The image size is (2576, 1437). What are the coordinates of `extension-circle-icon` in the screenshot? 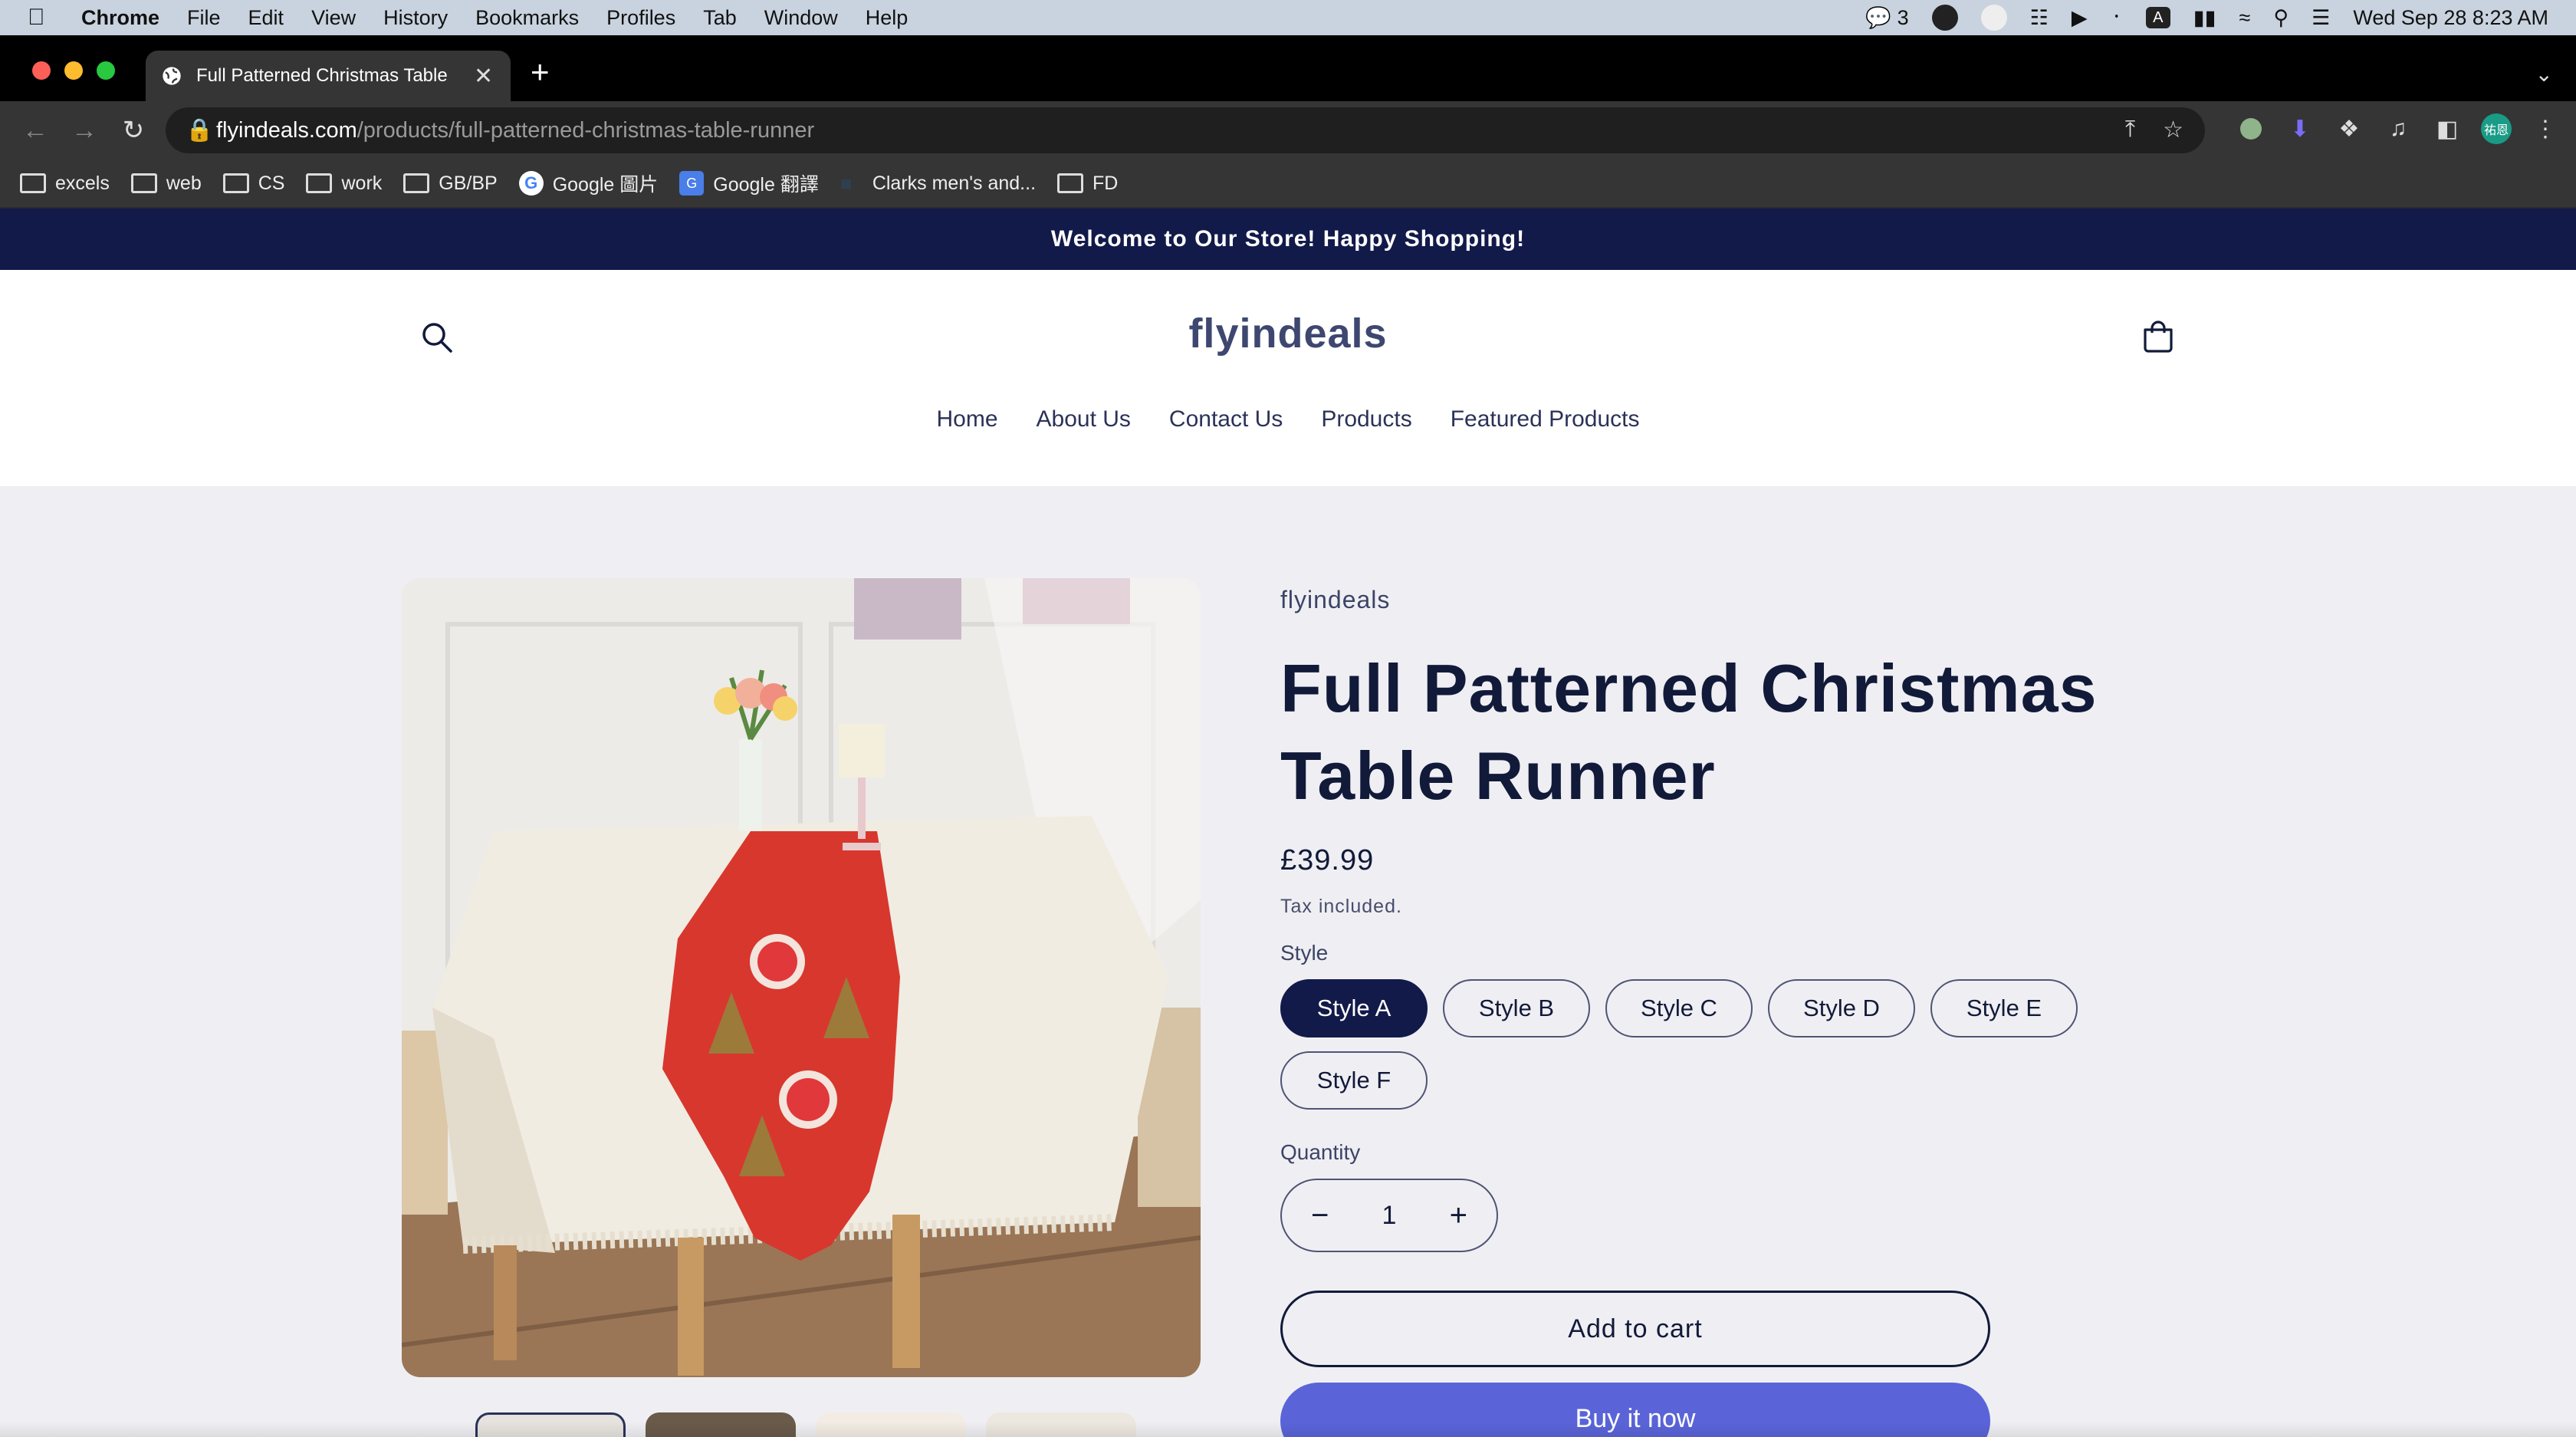 It's located at (2251, 128).